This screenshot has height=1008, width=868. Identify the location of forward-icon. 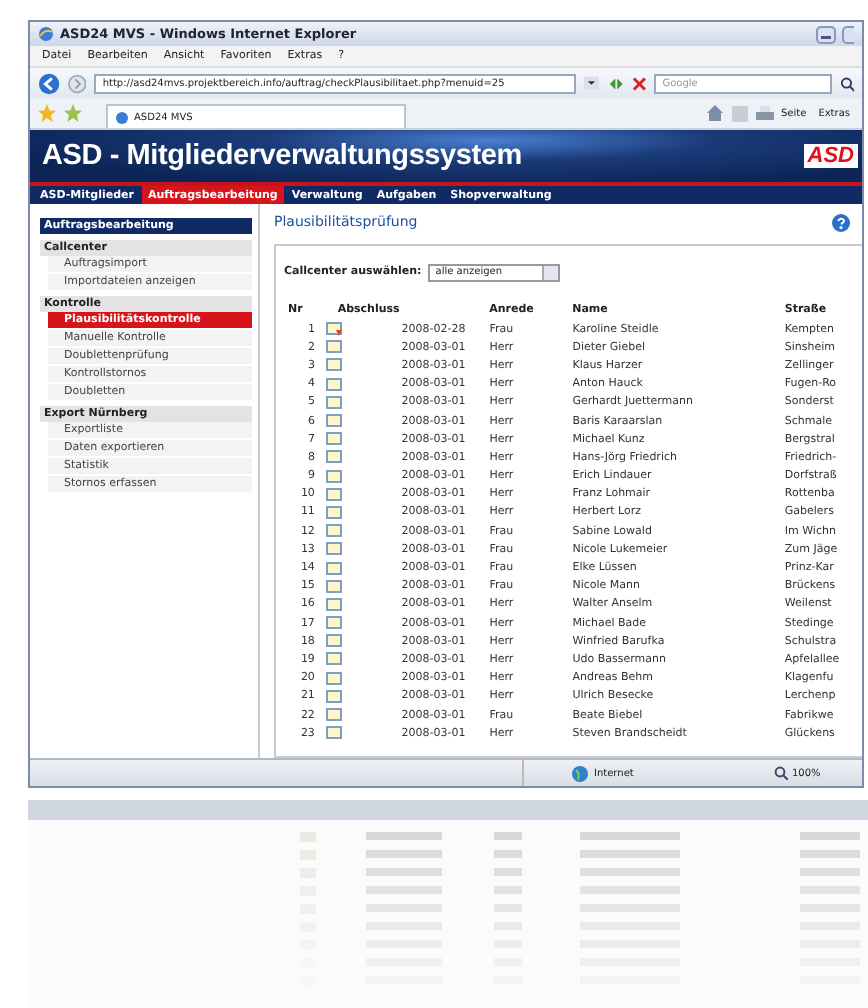
(77, 83).